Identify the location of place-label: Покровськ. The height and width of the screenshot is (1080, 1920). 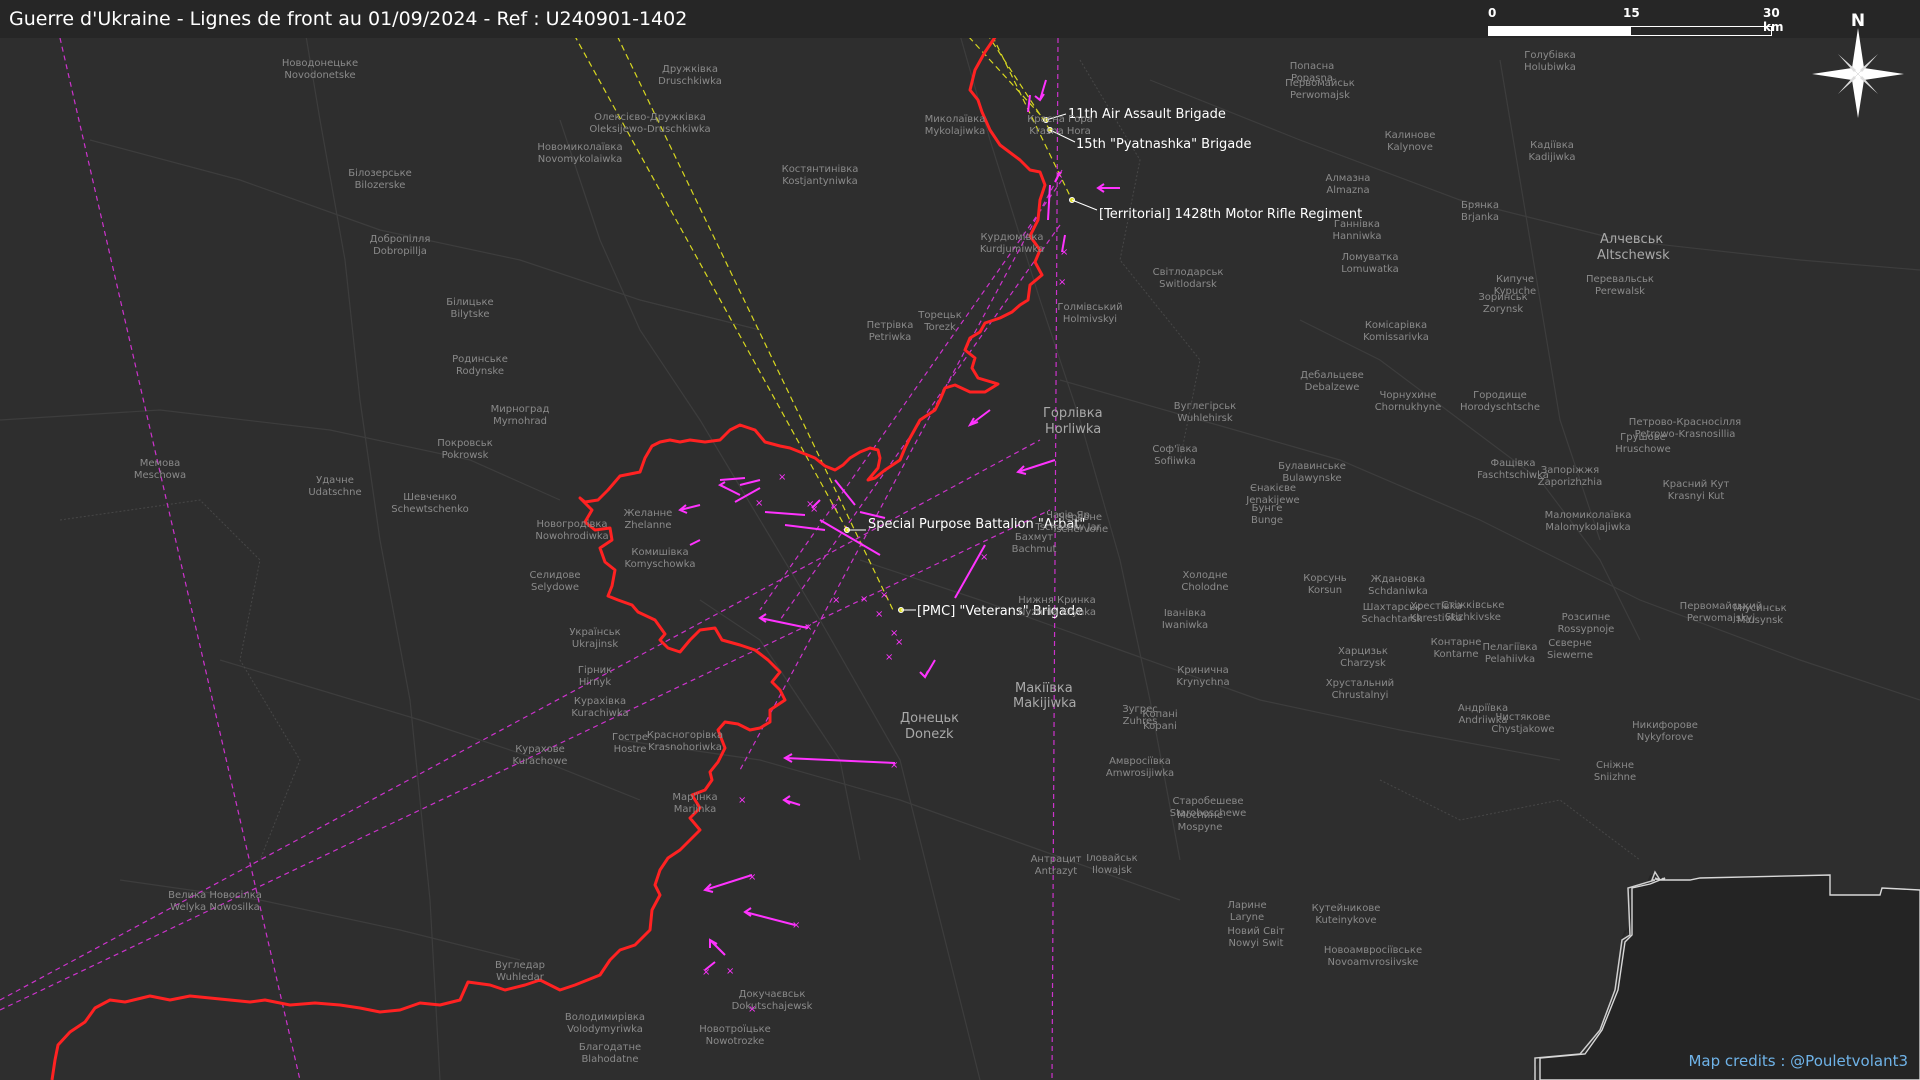
(464, 443).